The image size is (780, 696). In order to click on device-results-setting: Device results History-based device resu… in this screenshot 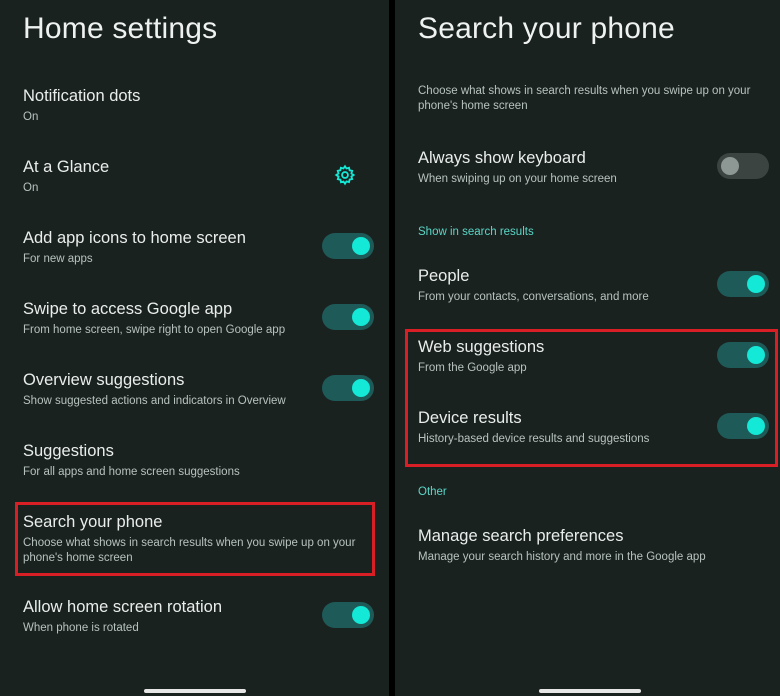, I will do `click(592, 427)`.